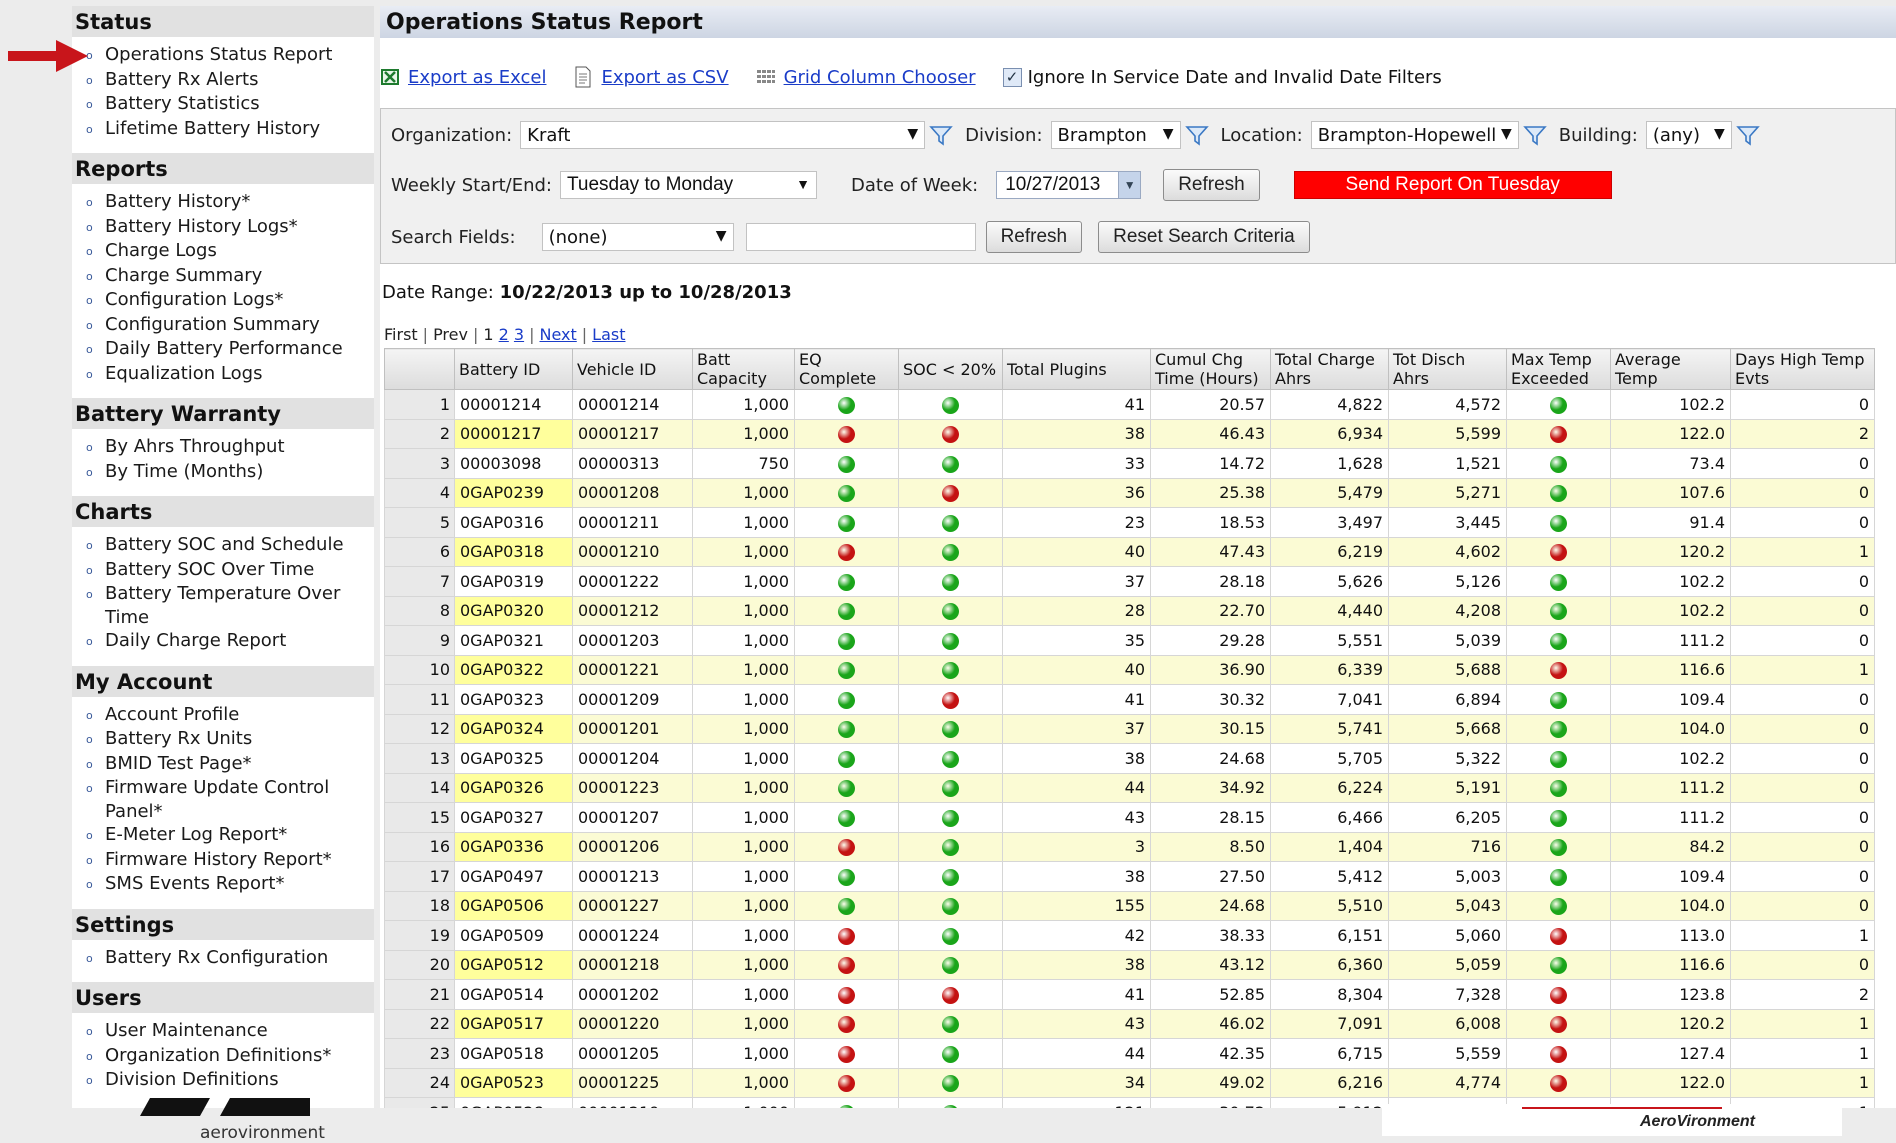  I want to click on weekly-start-end-dropdown: Tuesday to Monday ▼, so click(688, 185).